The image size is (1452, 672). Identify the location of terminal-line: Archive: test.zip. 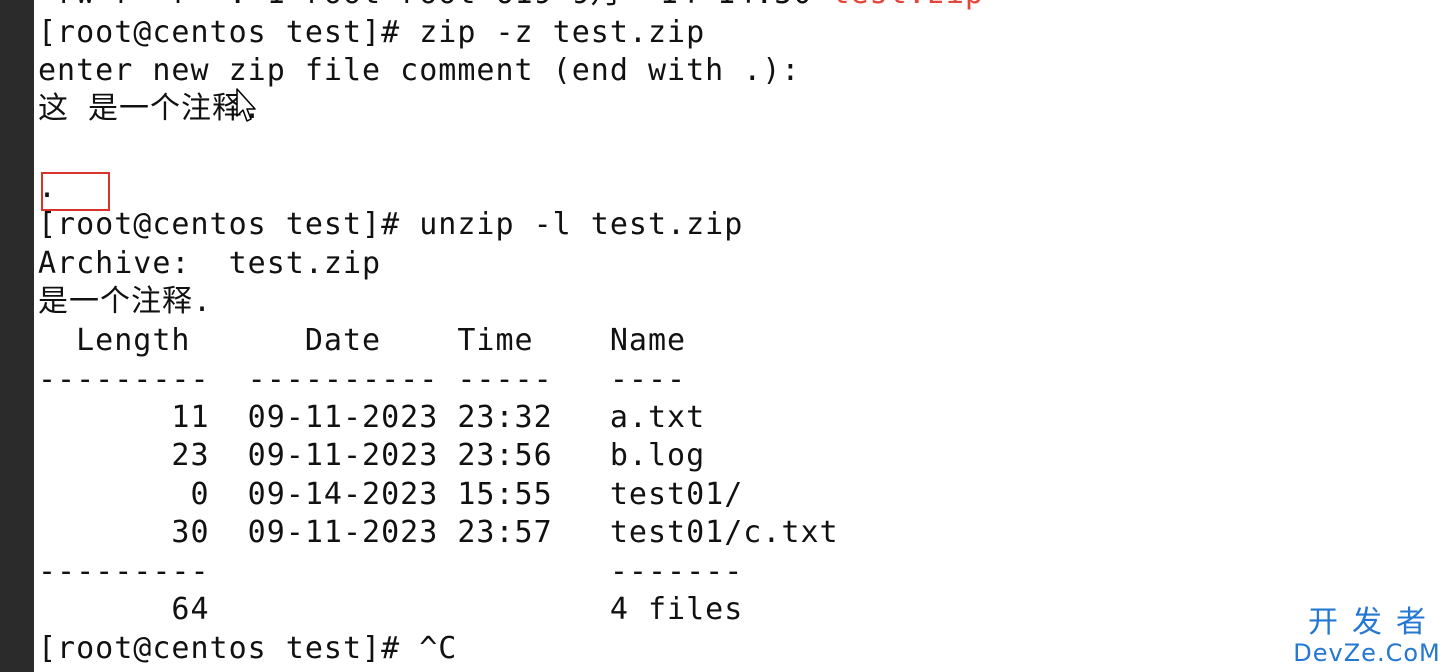
(210, 263).